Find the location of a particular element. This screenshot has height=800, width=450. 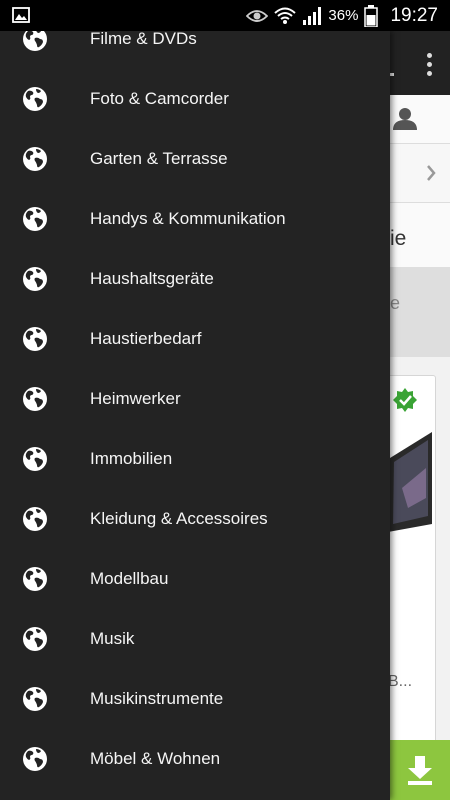

drawer-item: Musikinstrumente is located at coordinates (195, 699).